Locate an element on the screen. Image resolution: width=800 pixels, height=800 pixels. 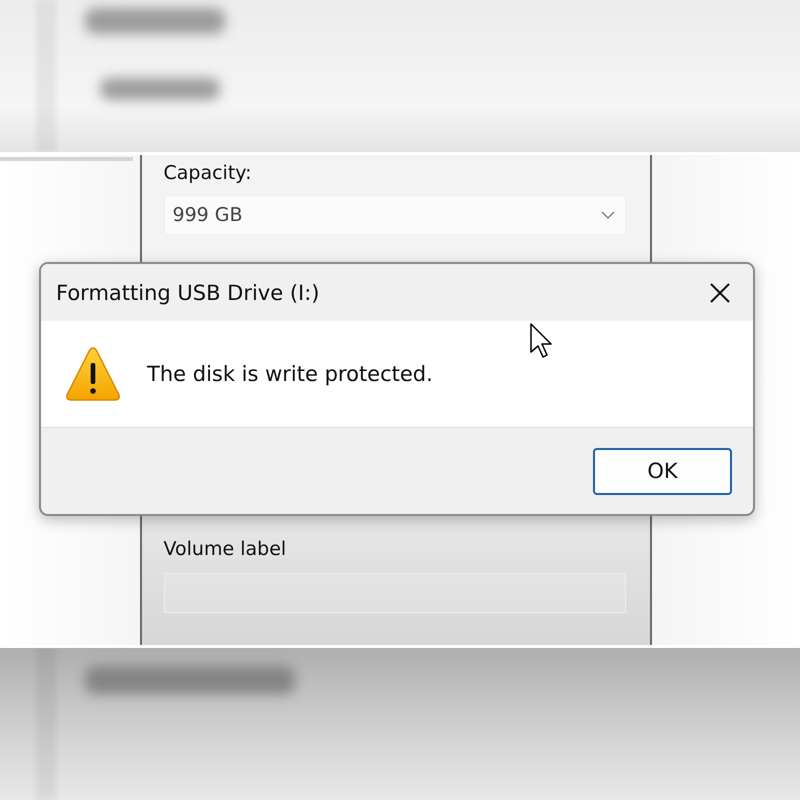
close-icon is located at coordinates (720, 293).